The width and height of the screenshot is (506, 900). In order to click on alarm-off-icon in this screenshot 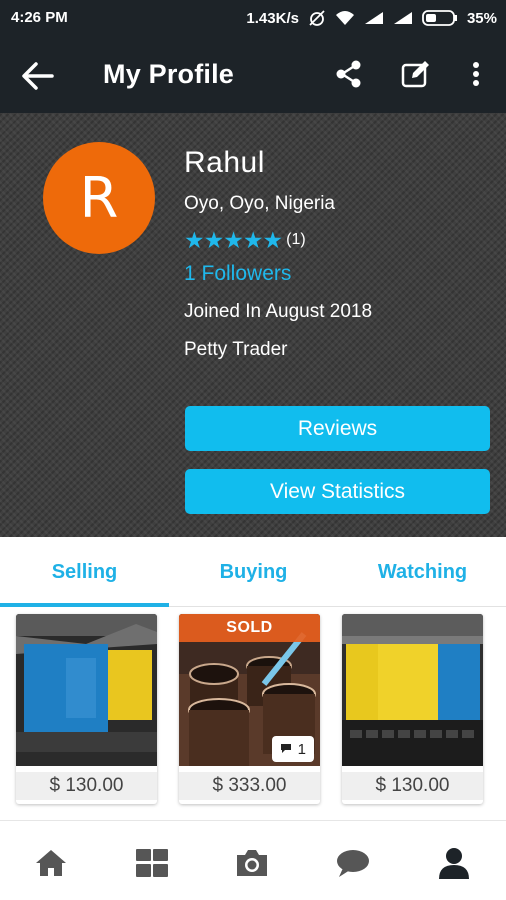, I will do `click(317, 18)`.